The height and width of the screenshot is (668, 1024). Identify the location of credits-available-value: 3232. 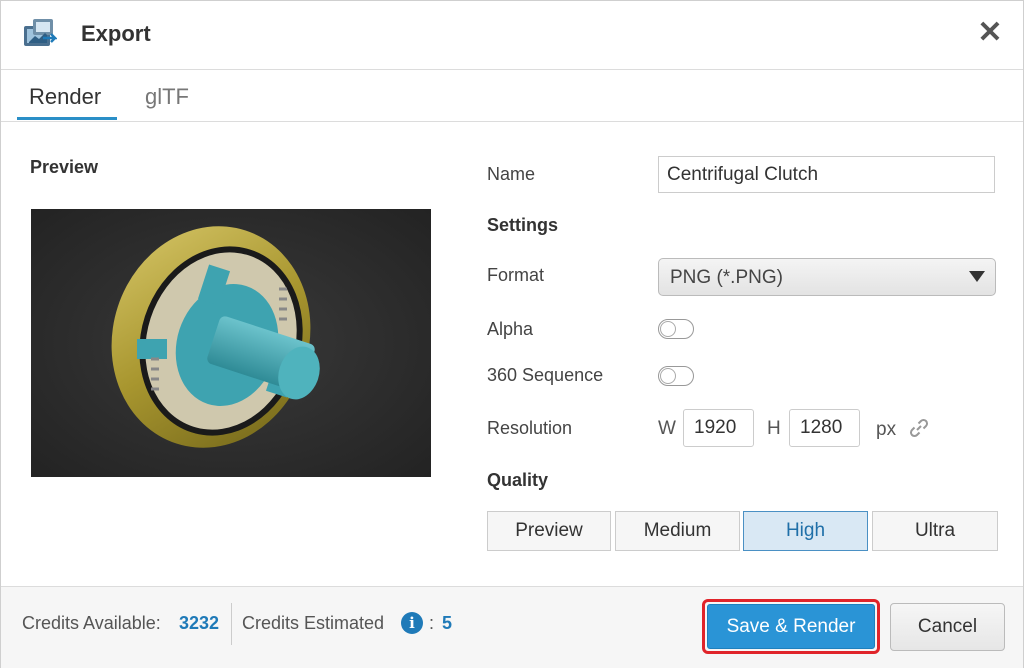
(199, 623).